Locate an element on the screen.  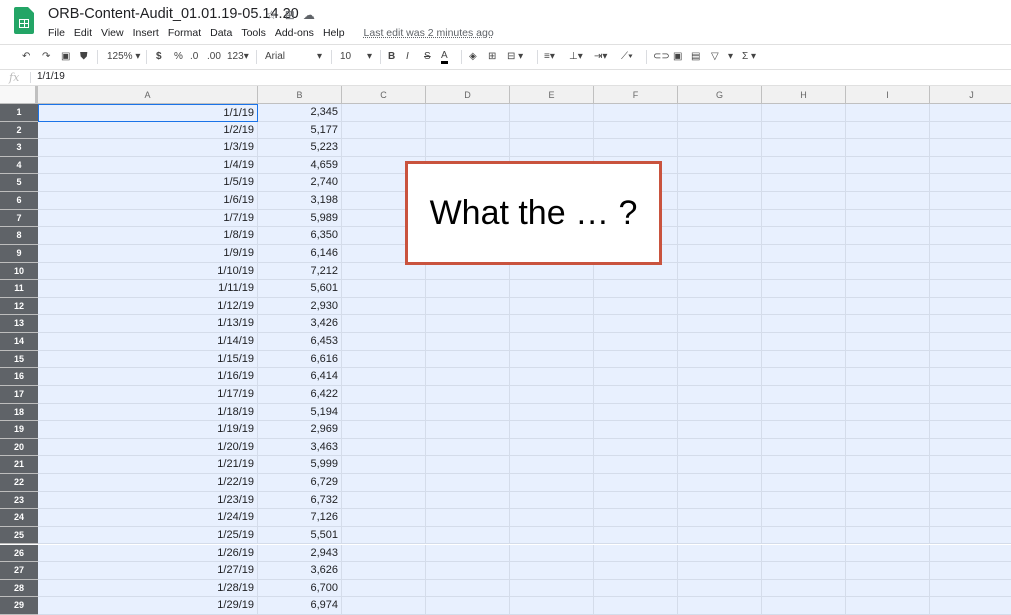
row-header: 11 is located at coordinates (19, 289).